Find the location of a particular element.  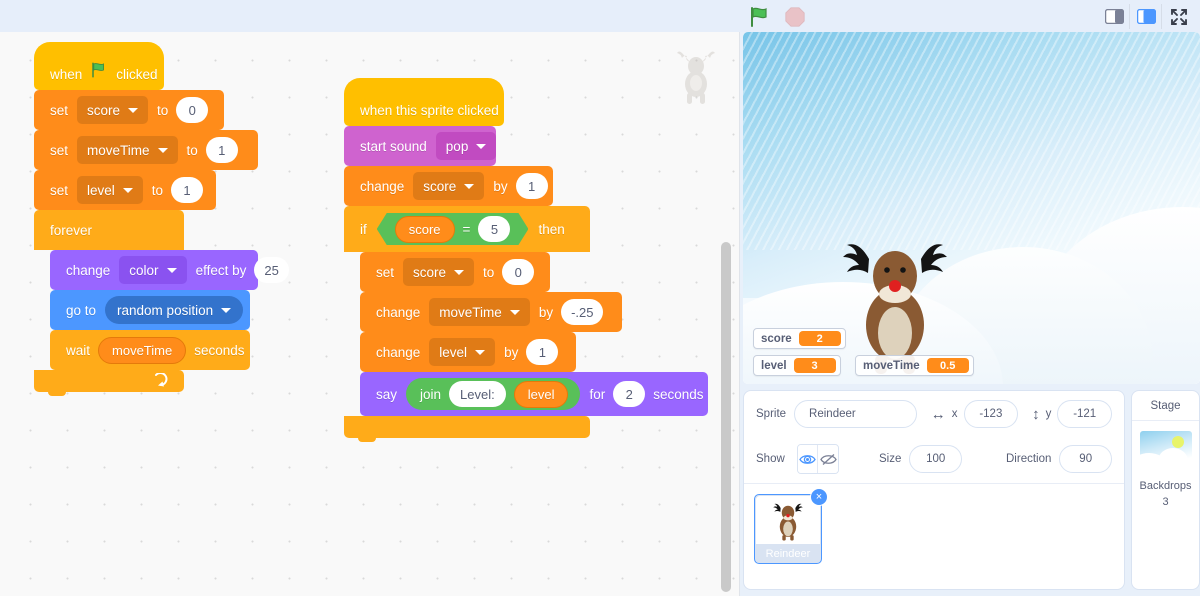

size-input: 100 is located at coordinates (935, 459).